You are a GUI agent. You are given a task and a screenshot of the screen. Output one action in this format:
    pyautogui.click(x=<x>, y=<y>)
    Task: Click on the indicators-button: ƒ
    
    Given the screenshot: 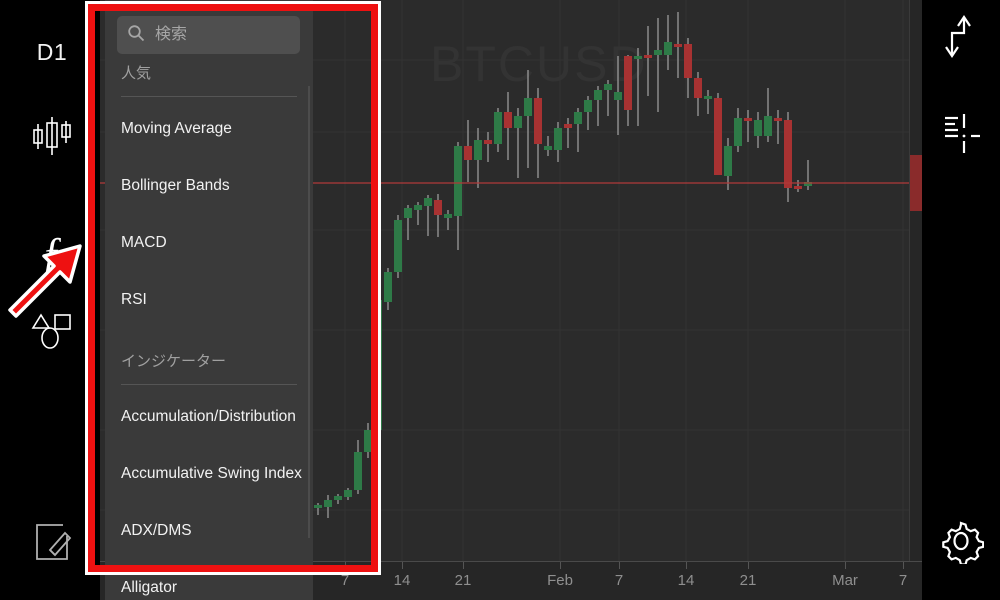 What is the action you would take?
    pyautogui.click(x=52, y=253)
    